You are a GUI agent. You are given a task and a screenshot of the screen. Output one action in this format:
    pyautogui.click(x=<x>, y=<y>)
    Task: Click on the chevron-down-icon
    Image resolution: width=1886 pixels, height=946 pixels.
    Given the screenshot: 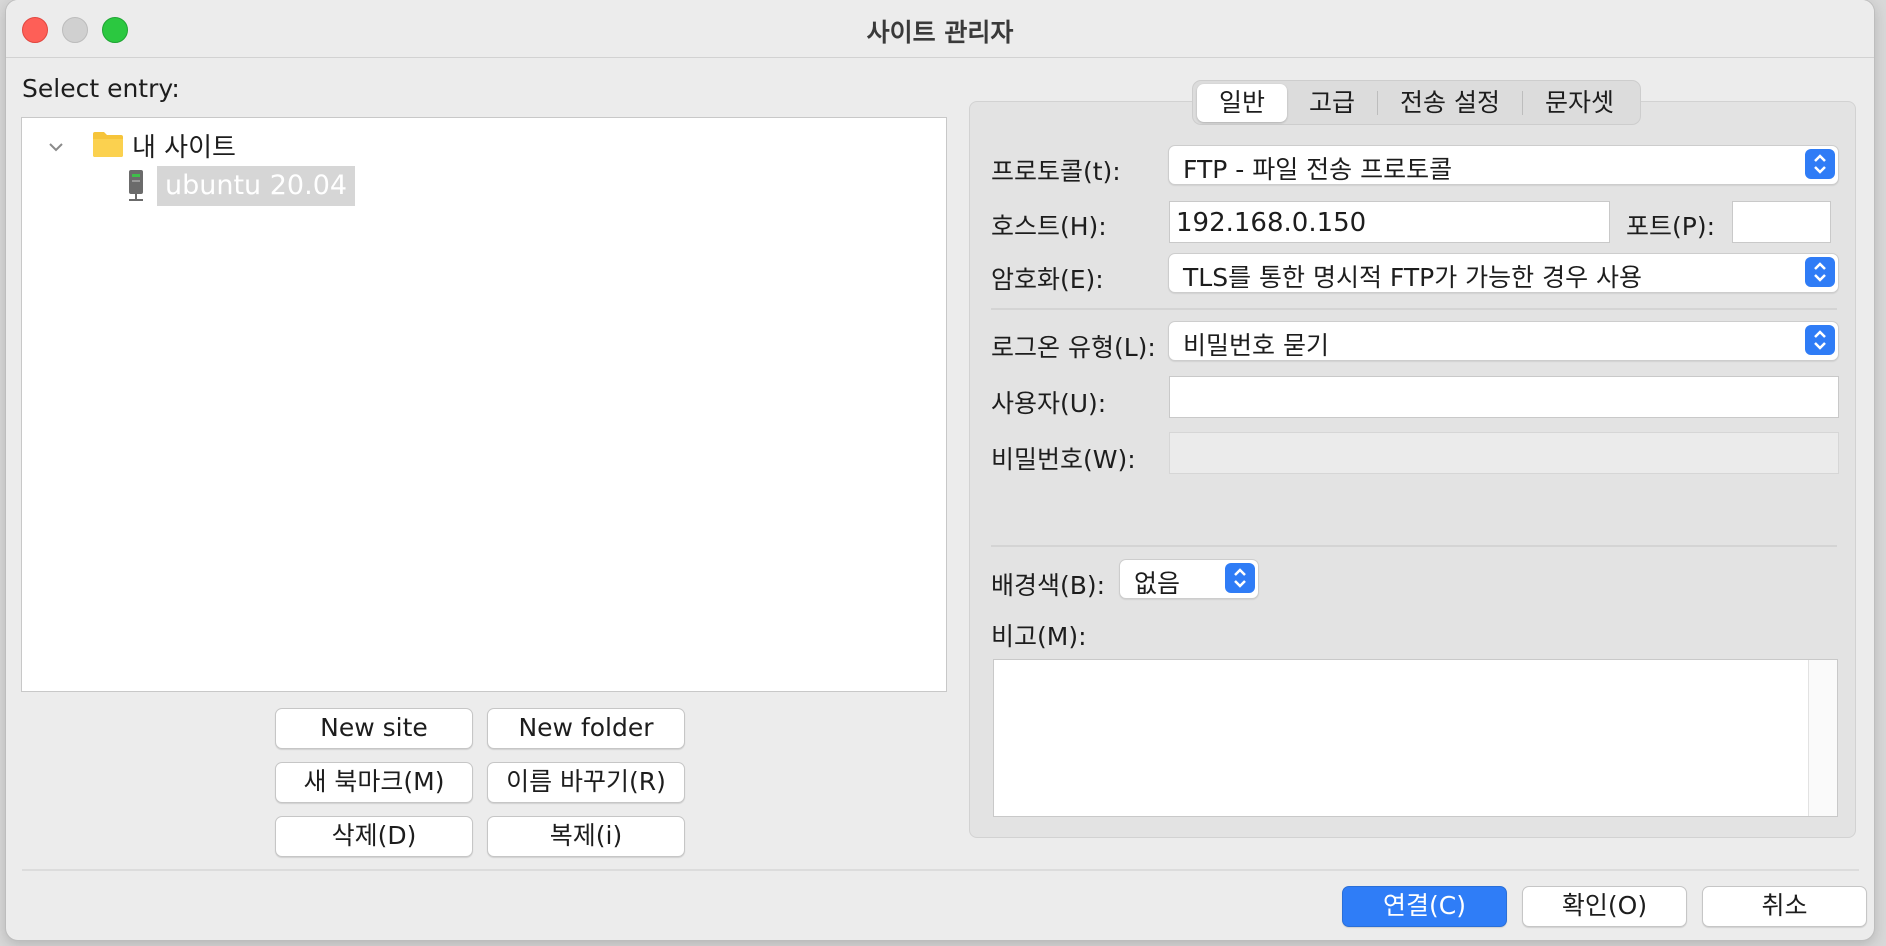 What is the action you would take?
    pyautogui.click(x=56, y=147)
    